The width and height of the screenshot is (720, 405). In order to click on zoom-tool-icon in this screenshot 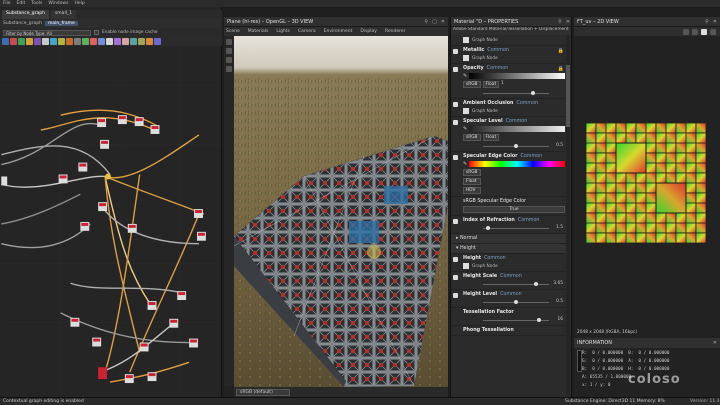, I will do `click(229, 60)`.